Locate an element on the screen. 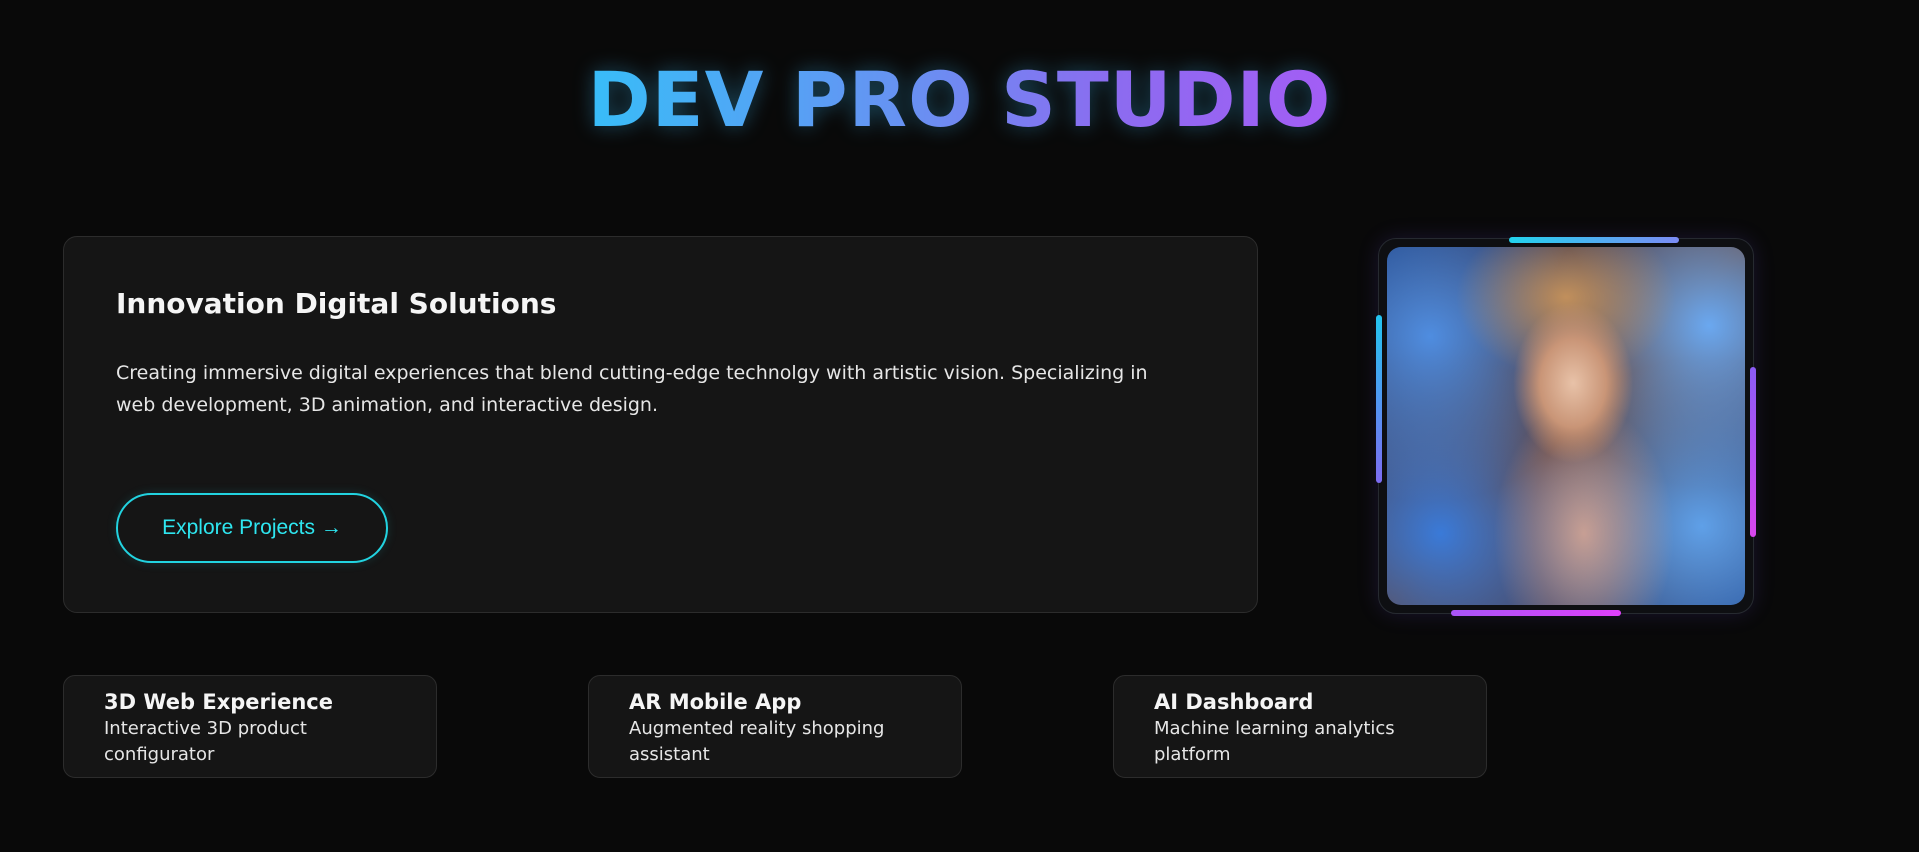 The height and width of the screenshot is (852, 1919). feature-description: Augmented reality shopping assistant is located at coordinates (757, 741).